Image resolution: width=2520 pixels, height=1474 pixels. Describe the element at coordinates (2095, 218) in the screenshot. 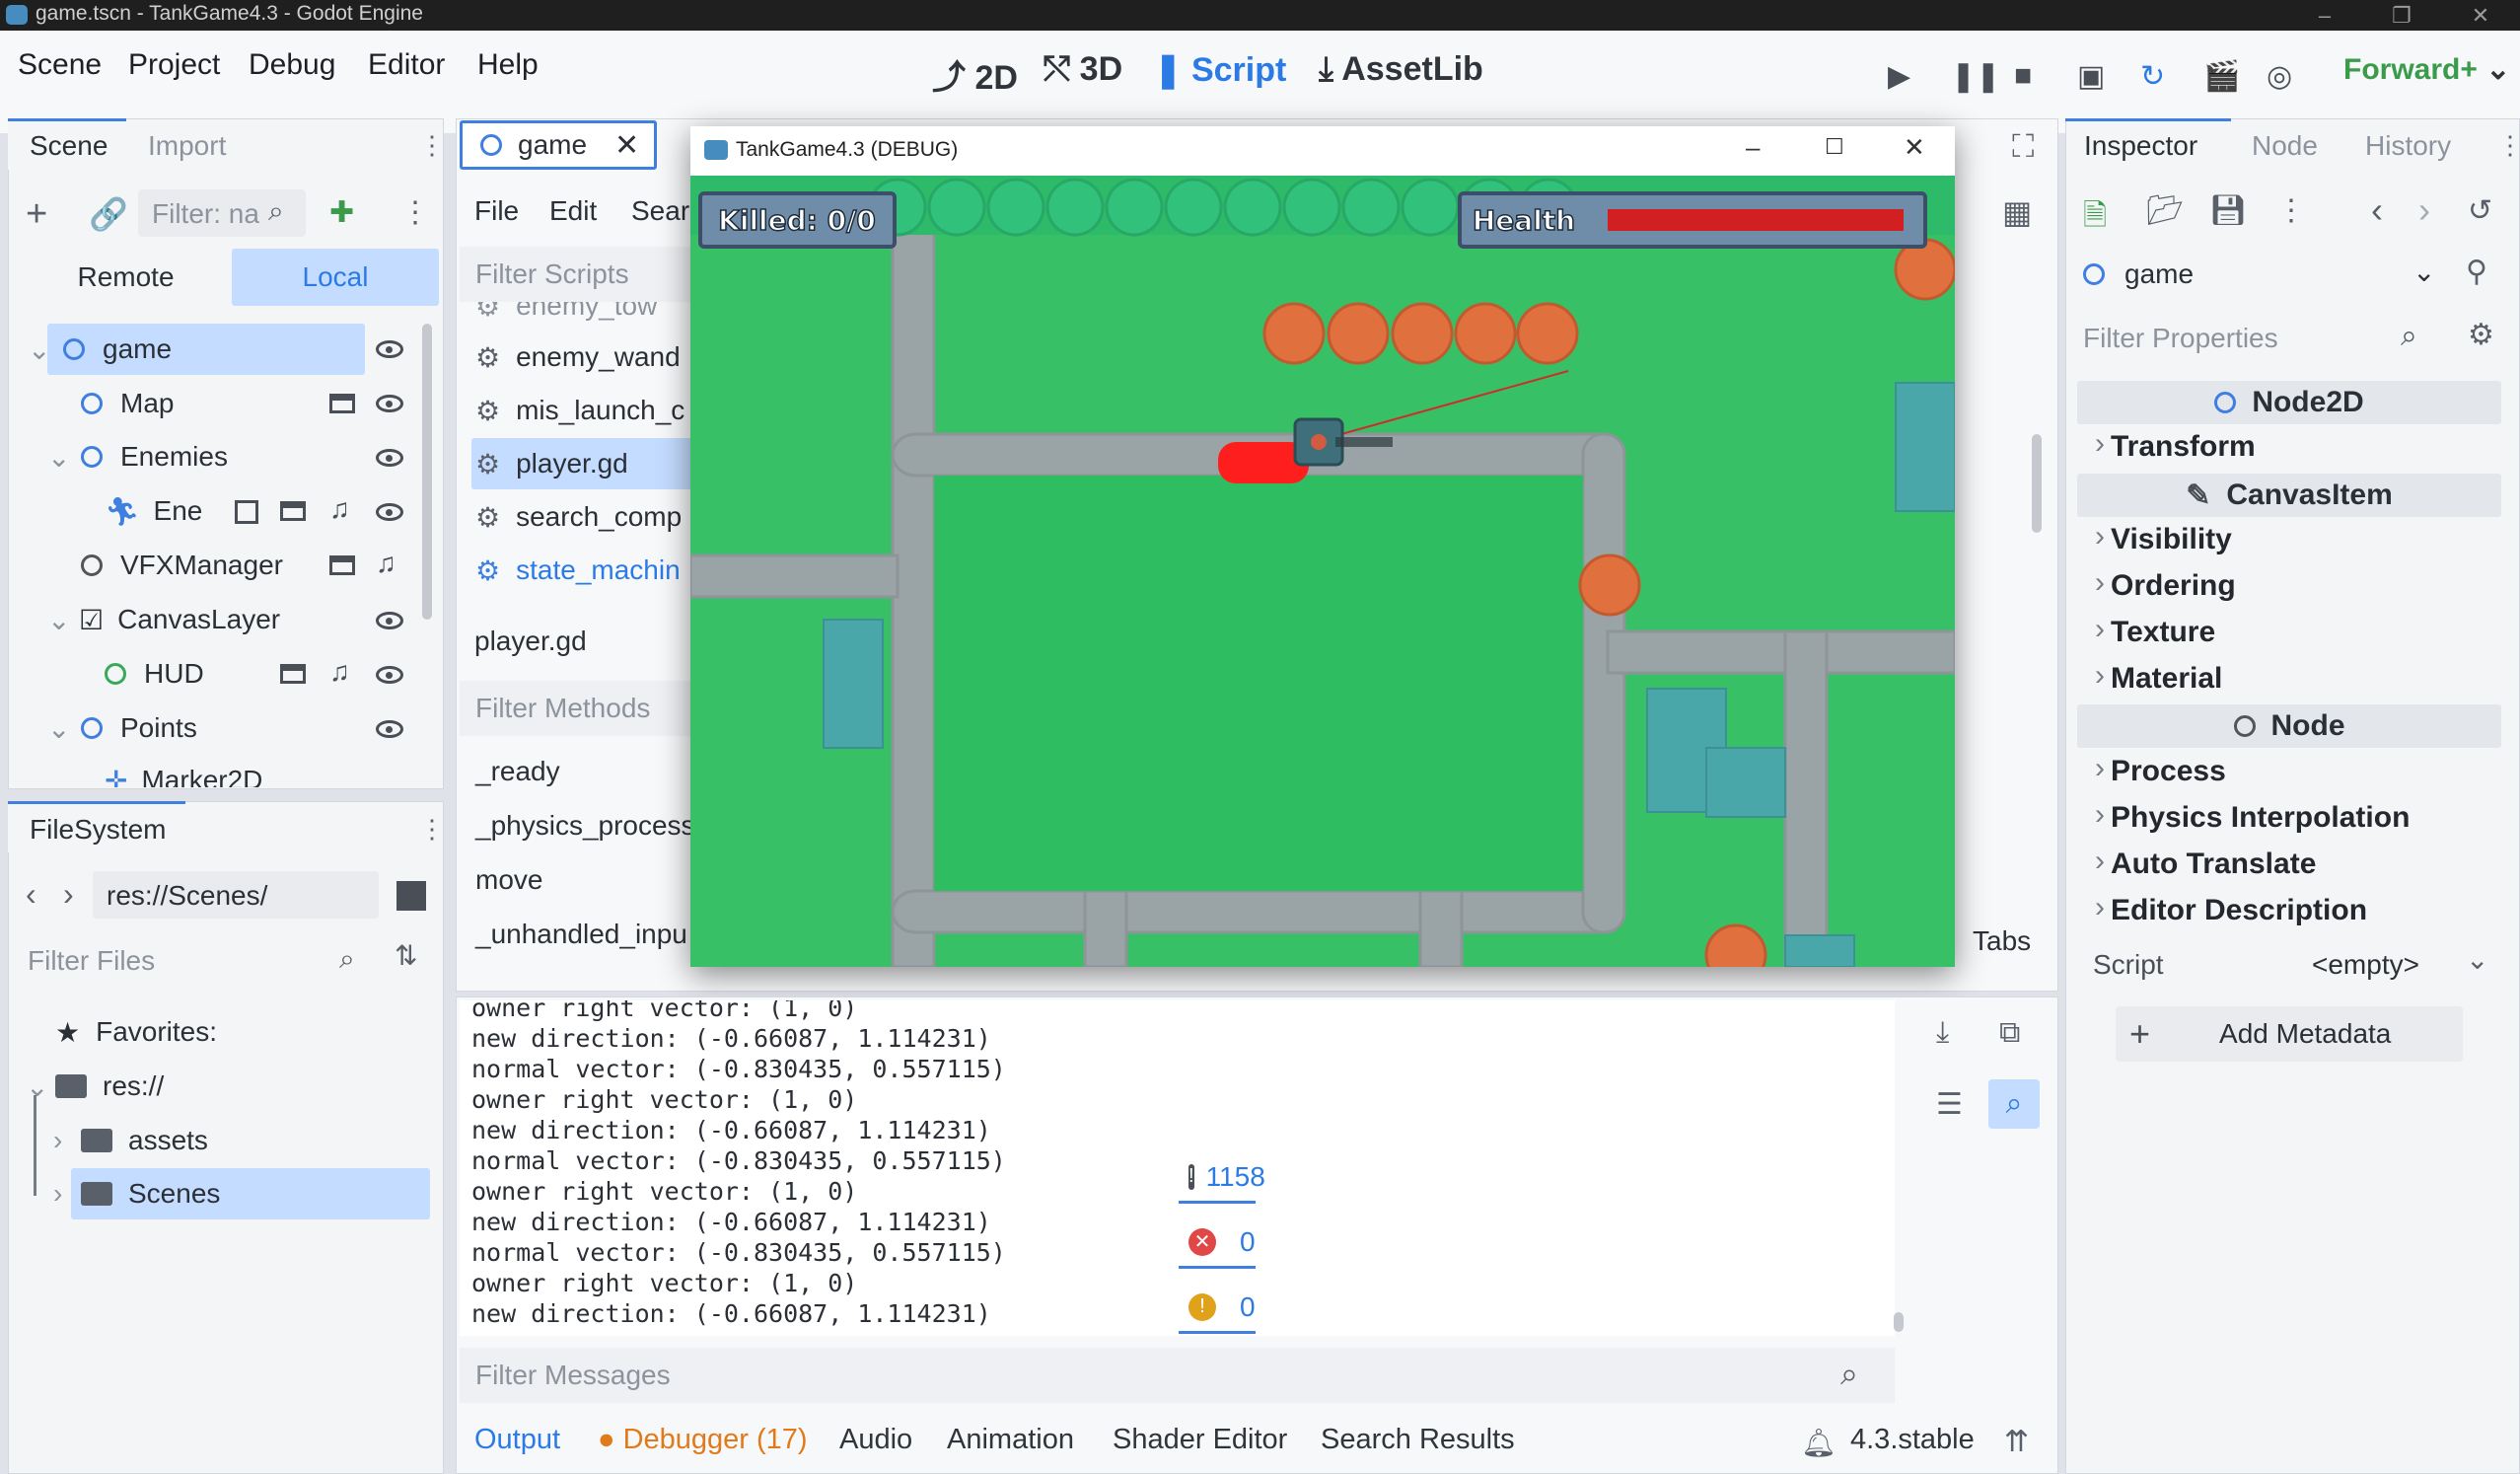

I see `new-resource-icon: 🗎` at that location.